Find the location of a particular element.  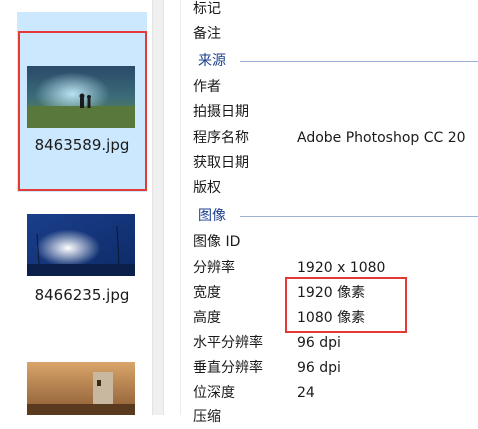

property-row: 压缩 is located at coordinates (245, 417).